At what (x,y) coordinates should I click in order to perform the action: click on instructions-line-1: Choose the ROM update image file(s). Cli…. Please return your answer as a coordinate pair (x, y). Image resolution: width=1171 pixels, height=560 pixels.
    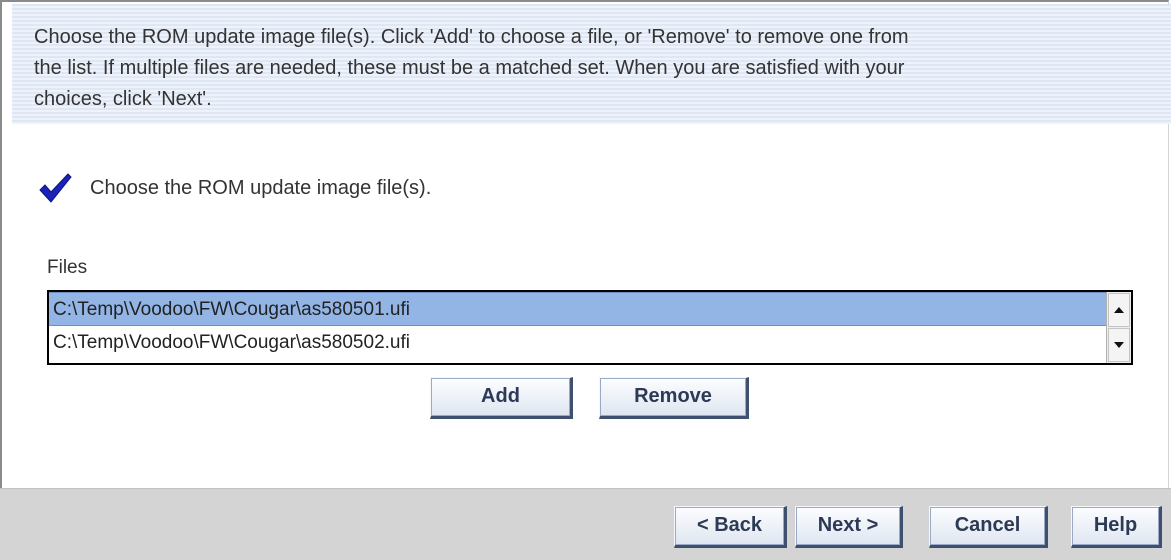
    Looking at the image, I should click on (471, 37).